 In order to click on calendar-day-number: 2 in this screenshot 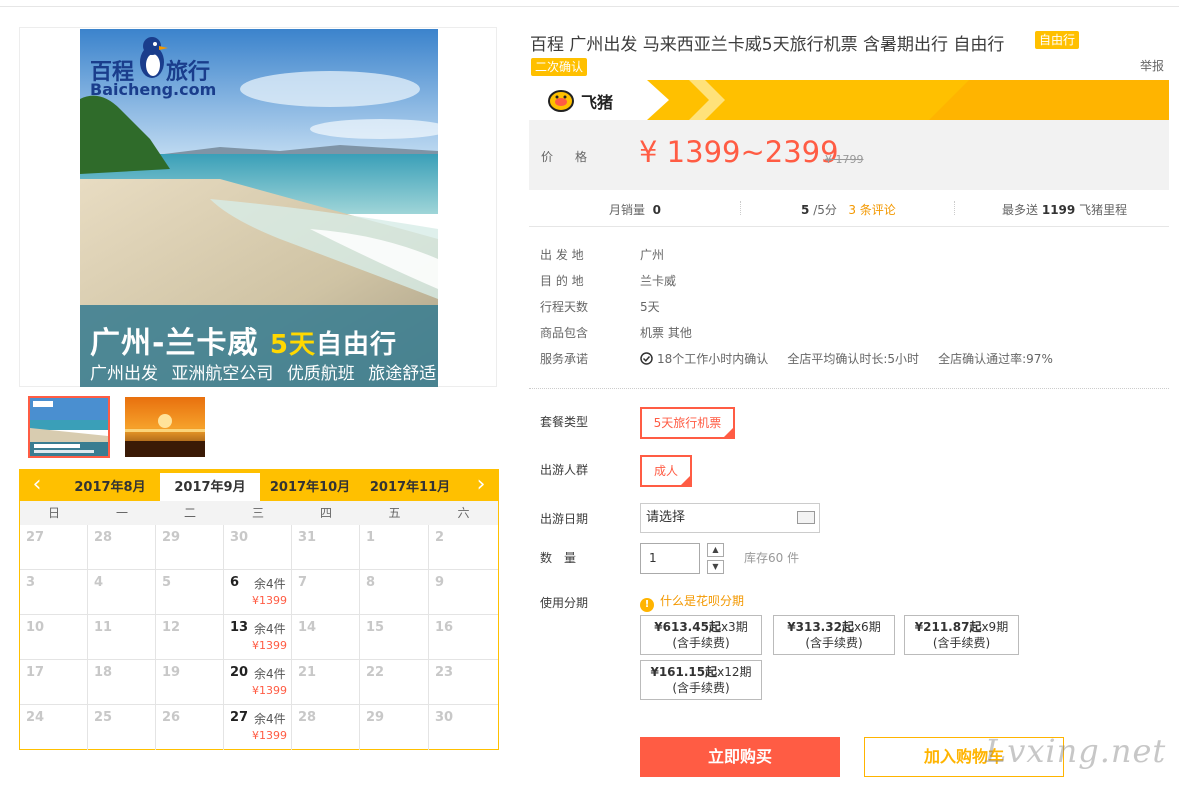, I will do `click(440, 537)`.